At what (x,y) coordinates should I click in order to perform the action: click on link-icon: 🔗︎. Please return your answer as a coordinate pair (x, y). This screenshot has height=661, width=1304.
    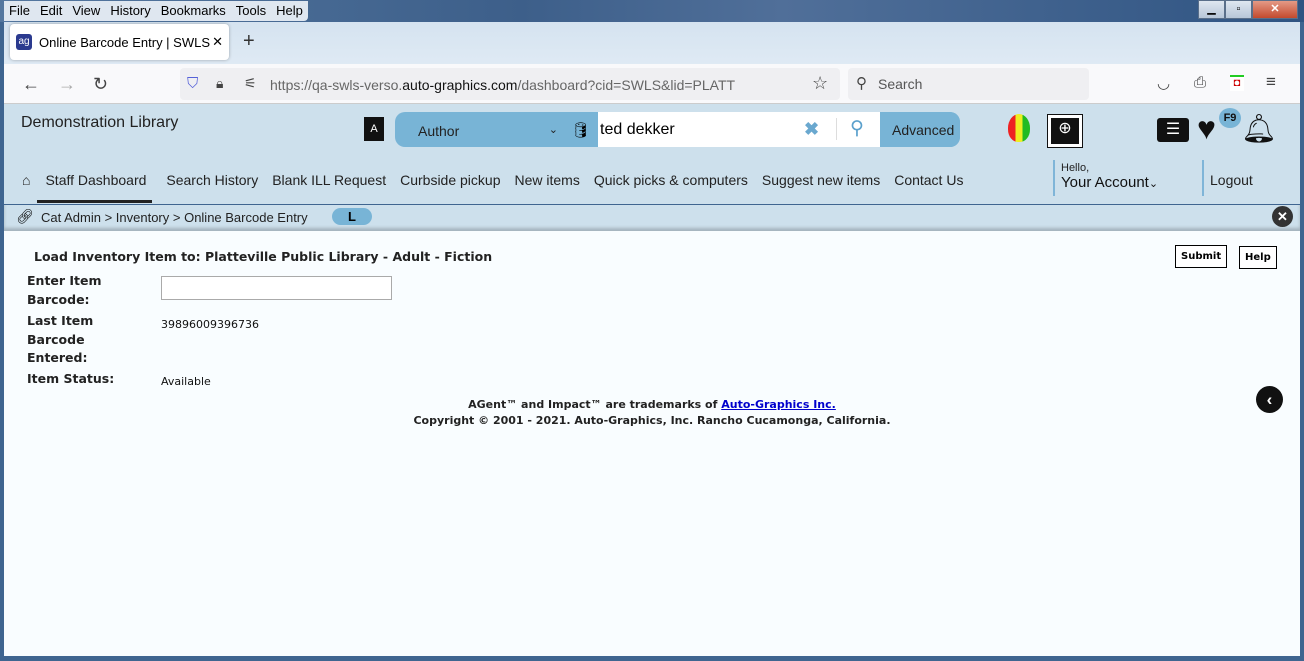
    Looking at the image, I should click on (25, 216).